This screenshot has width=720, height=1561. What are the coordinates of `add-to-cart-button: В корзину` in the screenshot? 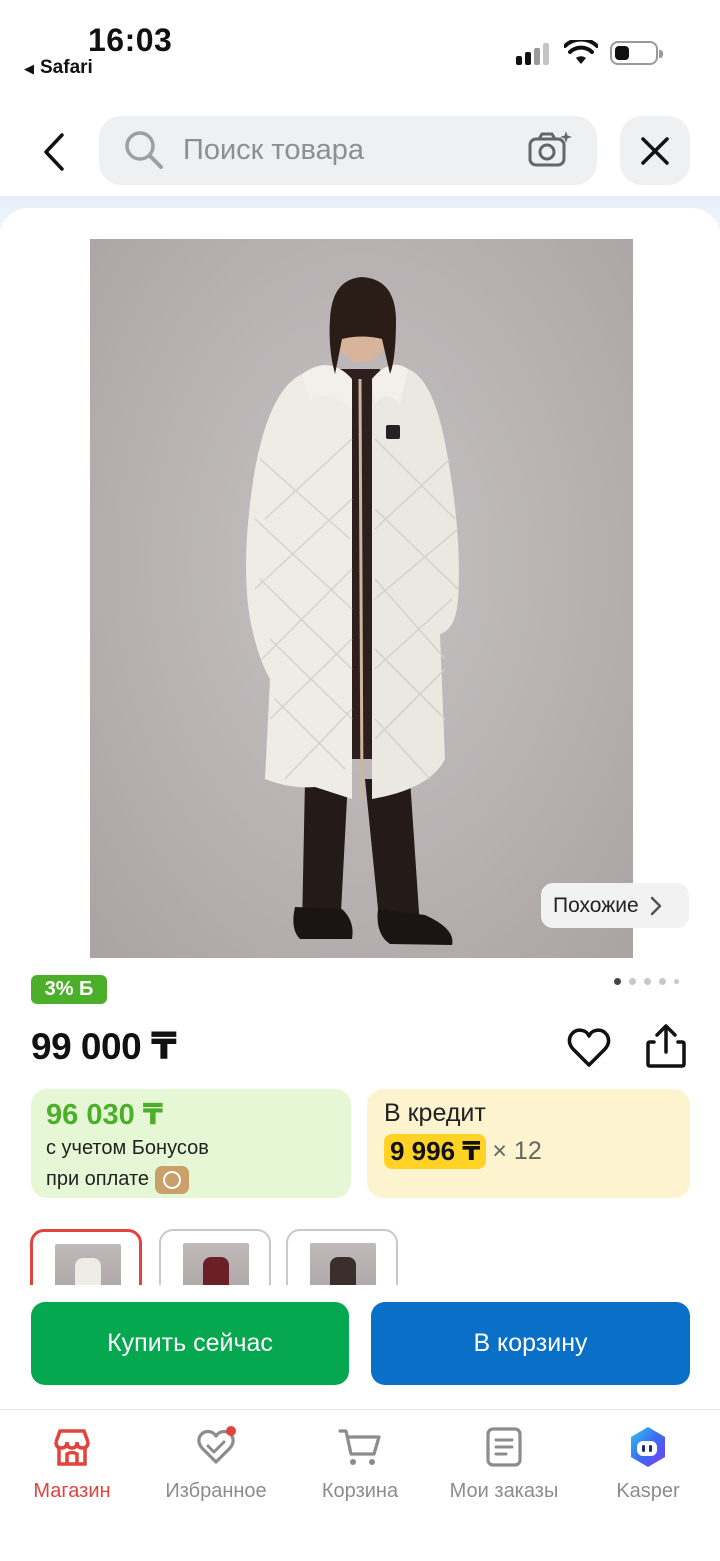 It's located at (530, 1343).